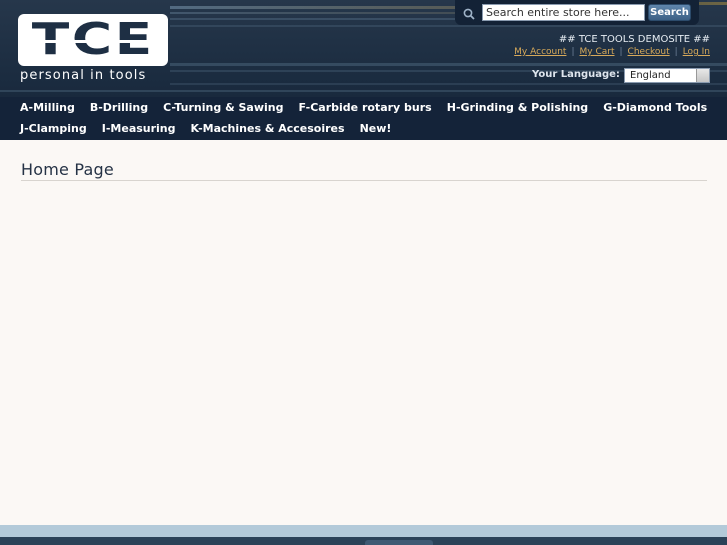  I want to click on checkout-link: Checkout, so click(649, 52).